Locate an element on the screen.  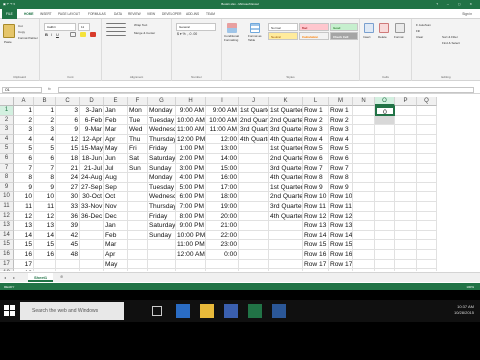
cell-j17 is located at coordinates (254, 264).